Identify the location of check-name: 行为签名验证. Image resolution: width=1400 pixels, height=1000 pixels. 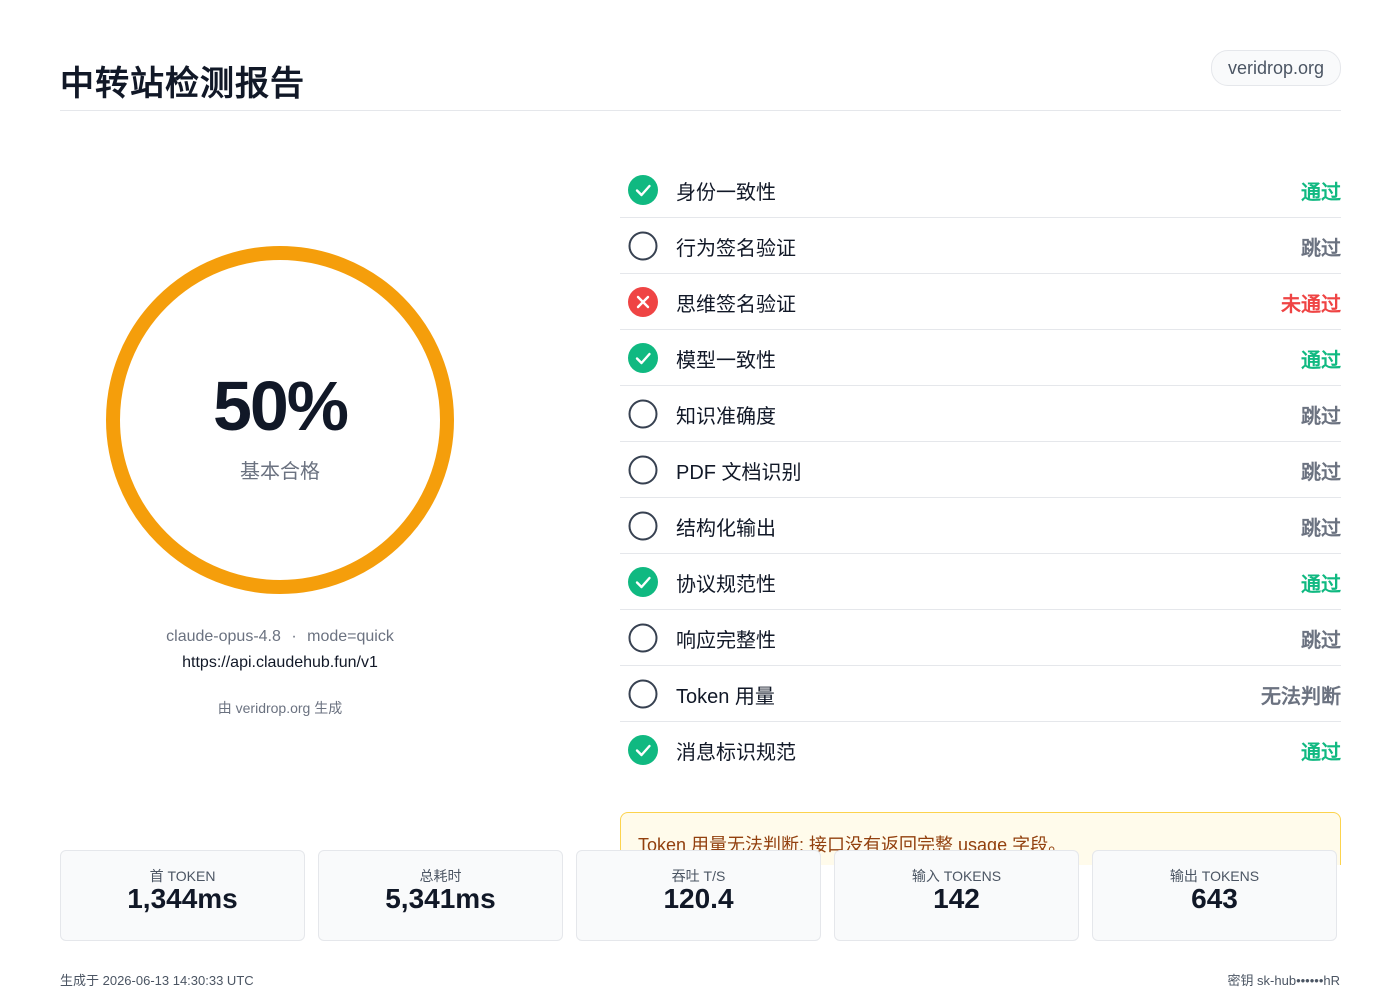
(736, 249).